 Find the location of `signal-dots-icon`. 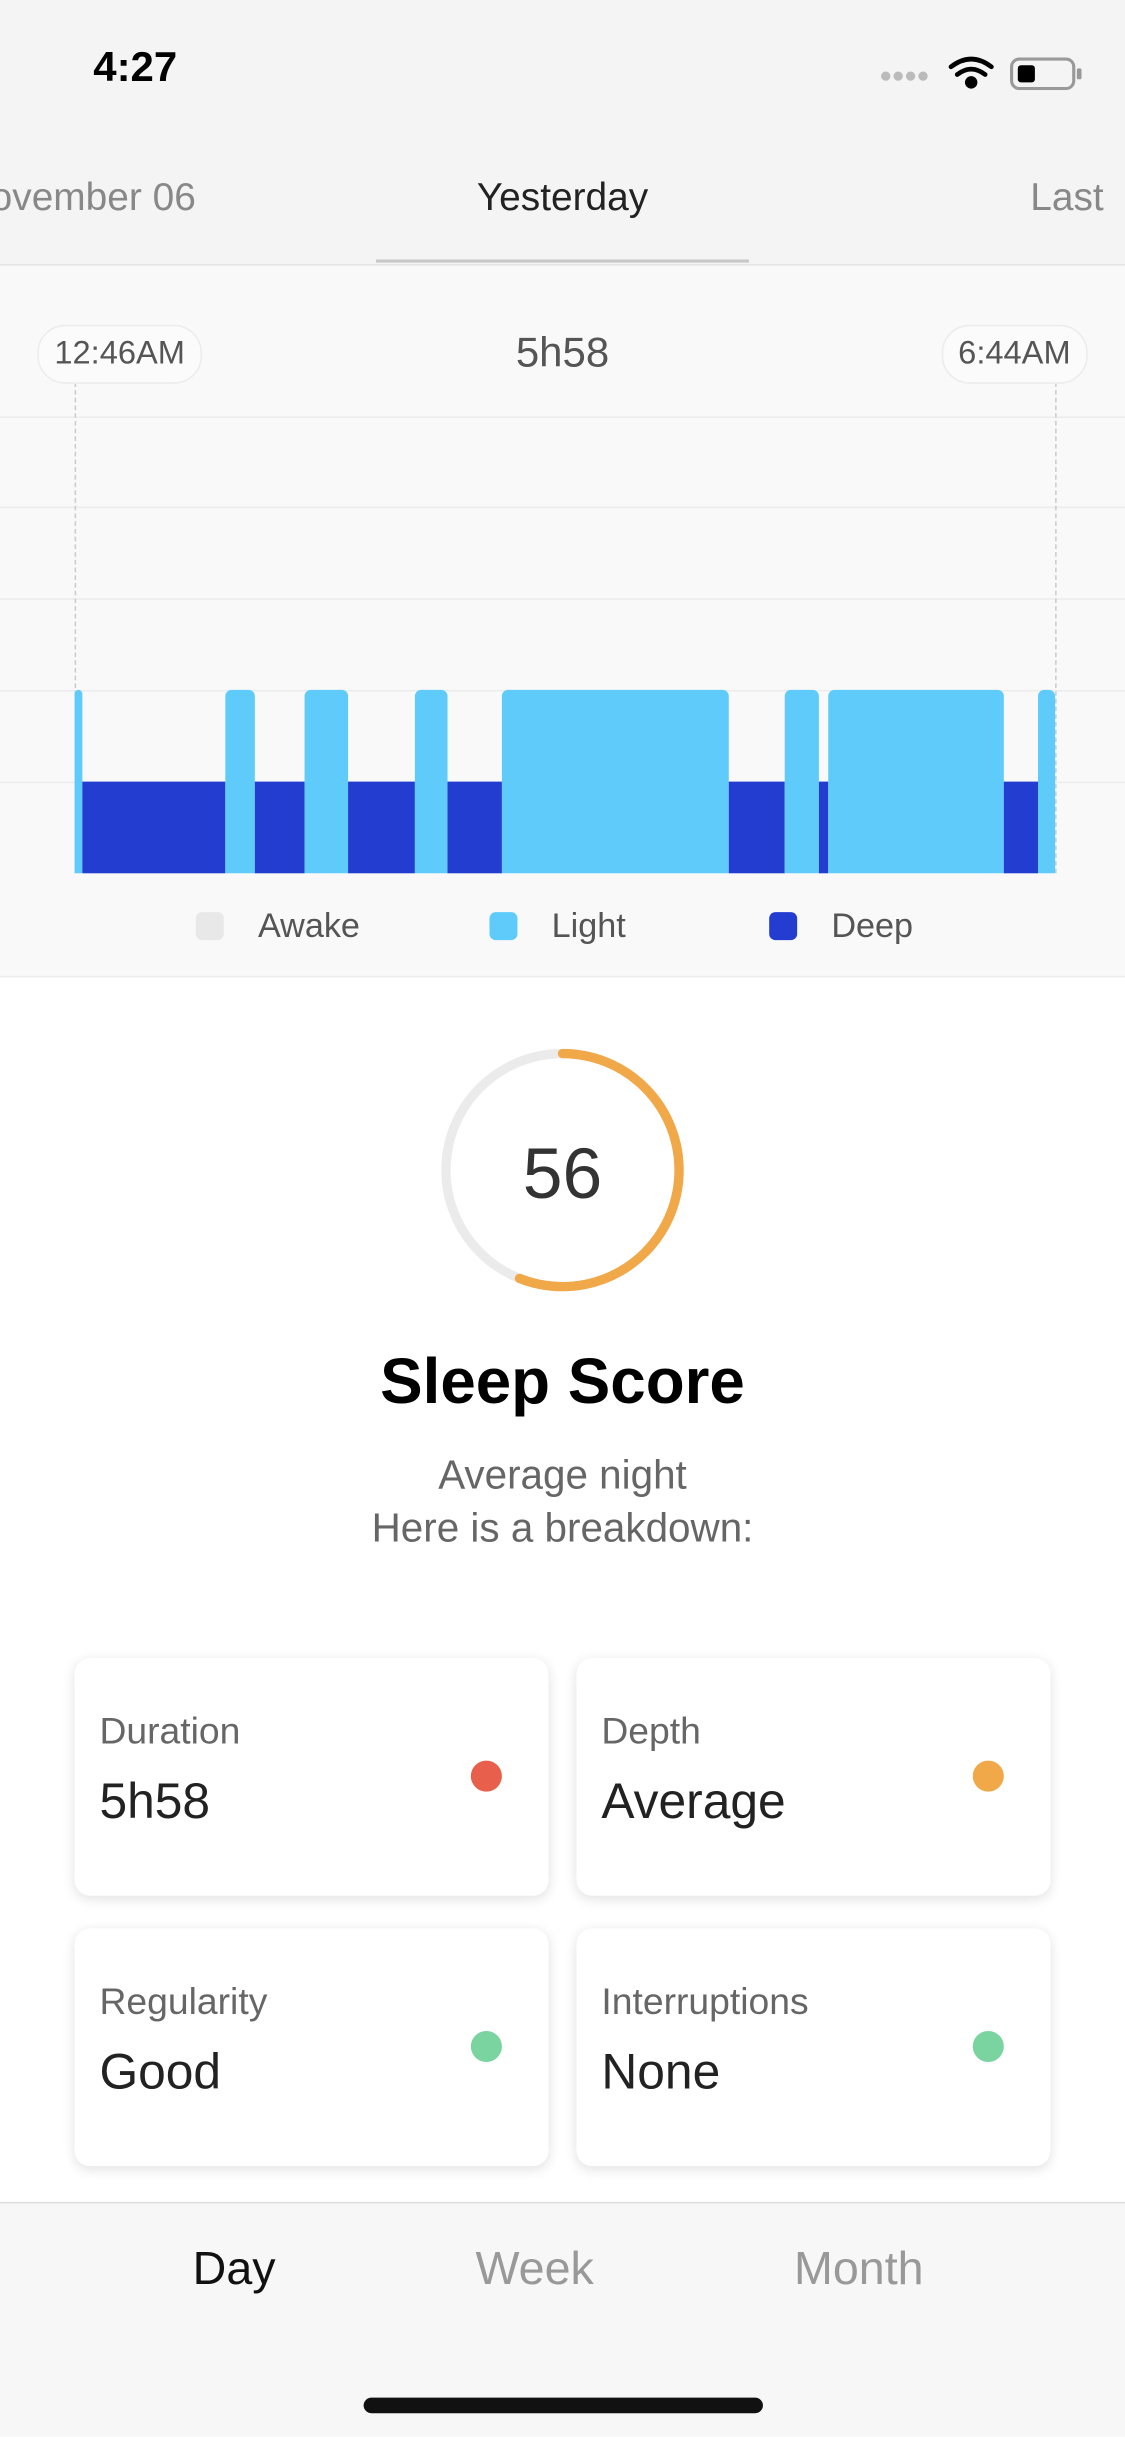

signal-dots-icon is located at coordinates (904, 76).